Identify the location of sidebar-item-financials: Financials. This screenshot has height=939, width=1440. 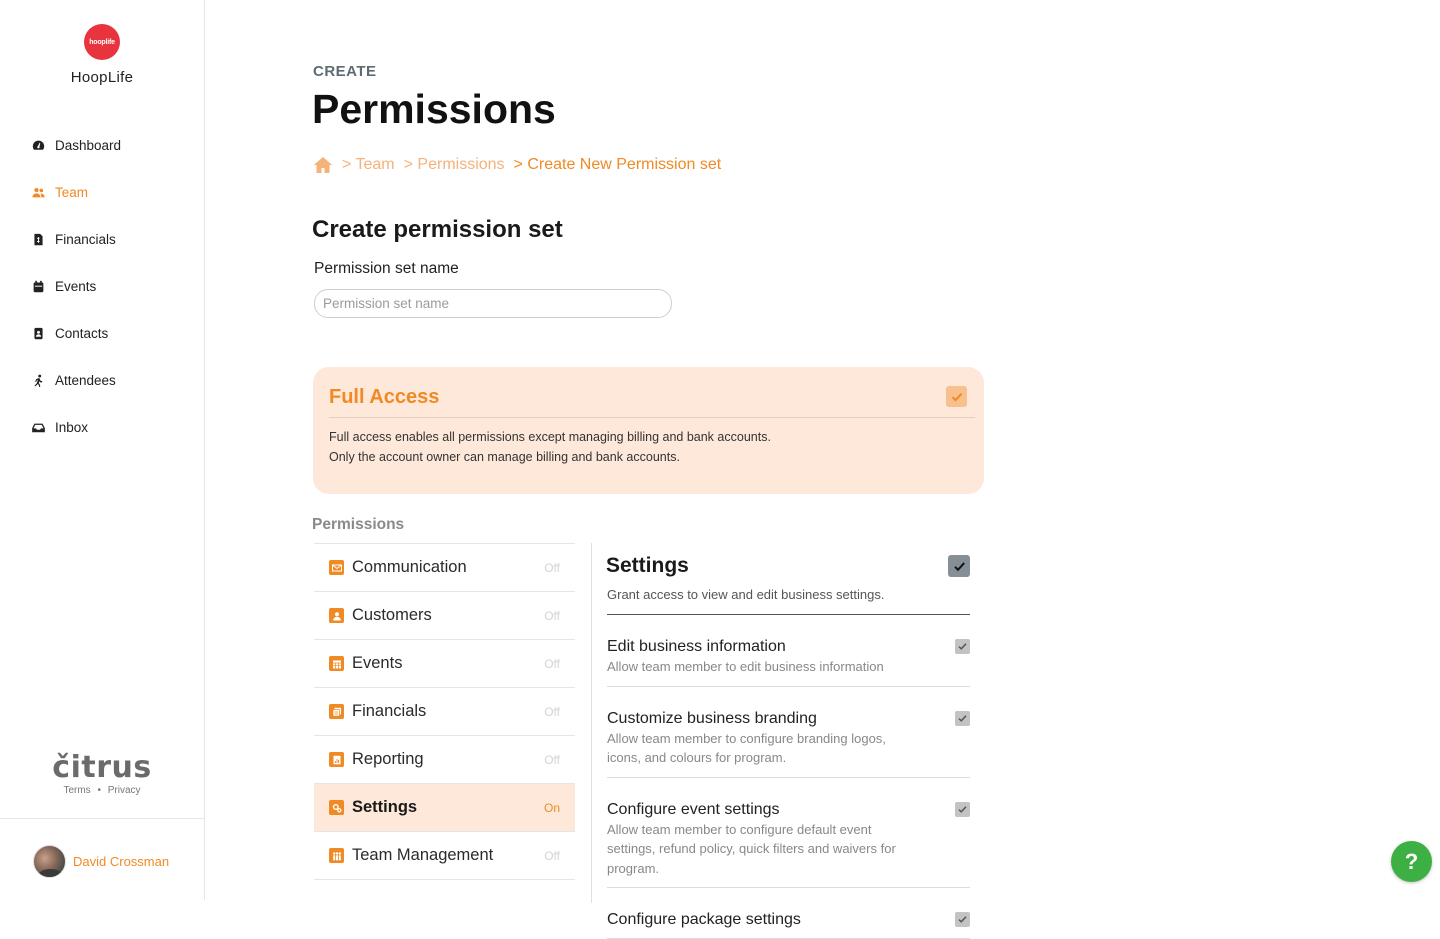
(102, 239).